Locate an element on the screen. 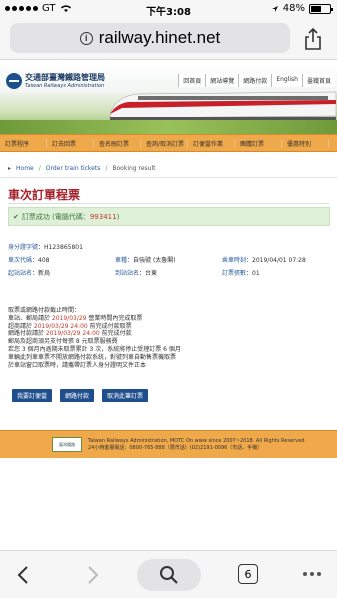 The width and height of the screenshot is (337, 598). tra-logo-icon is located at coordinates (14, 80).